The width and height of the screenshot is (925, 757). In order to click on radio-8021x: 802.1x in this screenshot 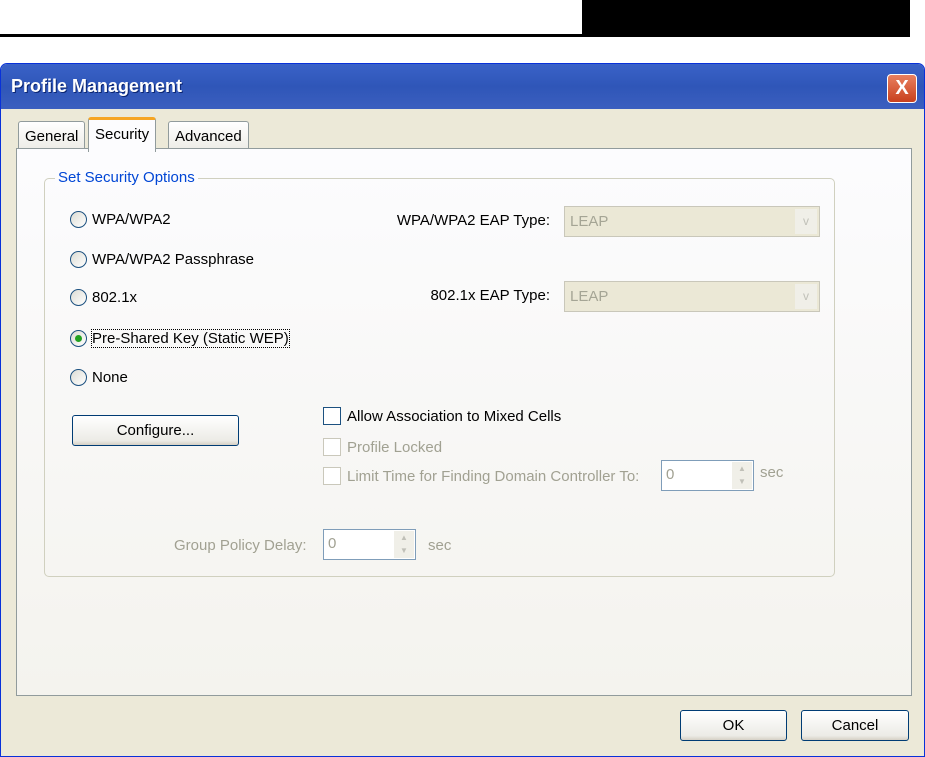, I will do `click(103, 297)`.